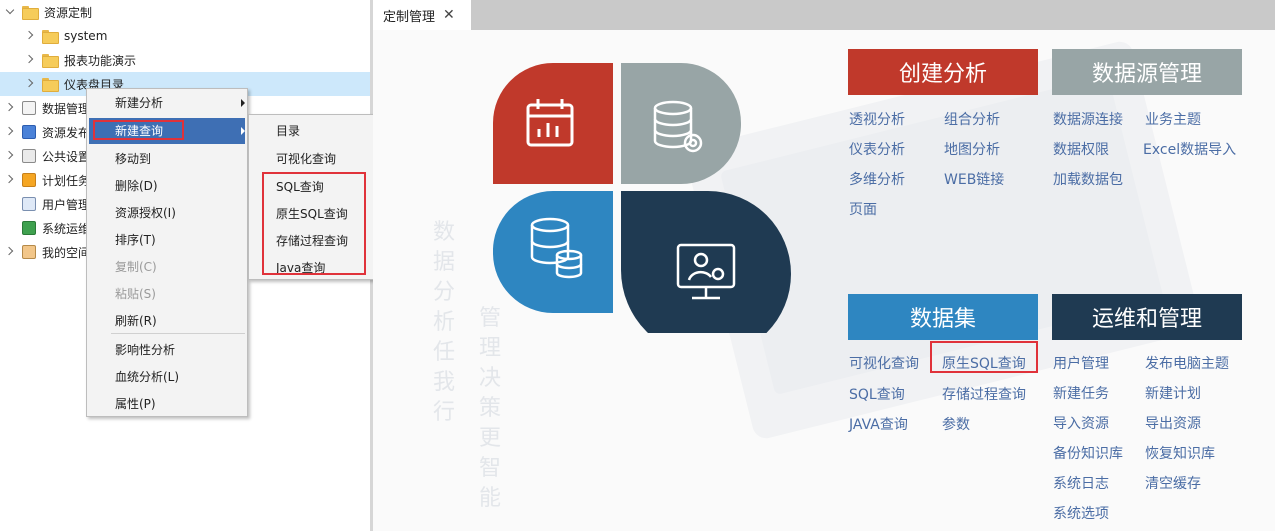 The image size is (1275, 531). I want to click on link-system-options: 系统选项, so click(1081, 513).